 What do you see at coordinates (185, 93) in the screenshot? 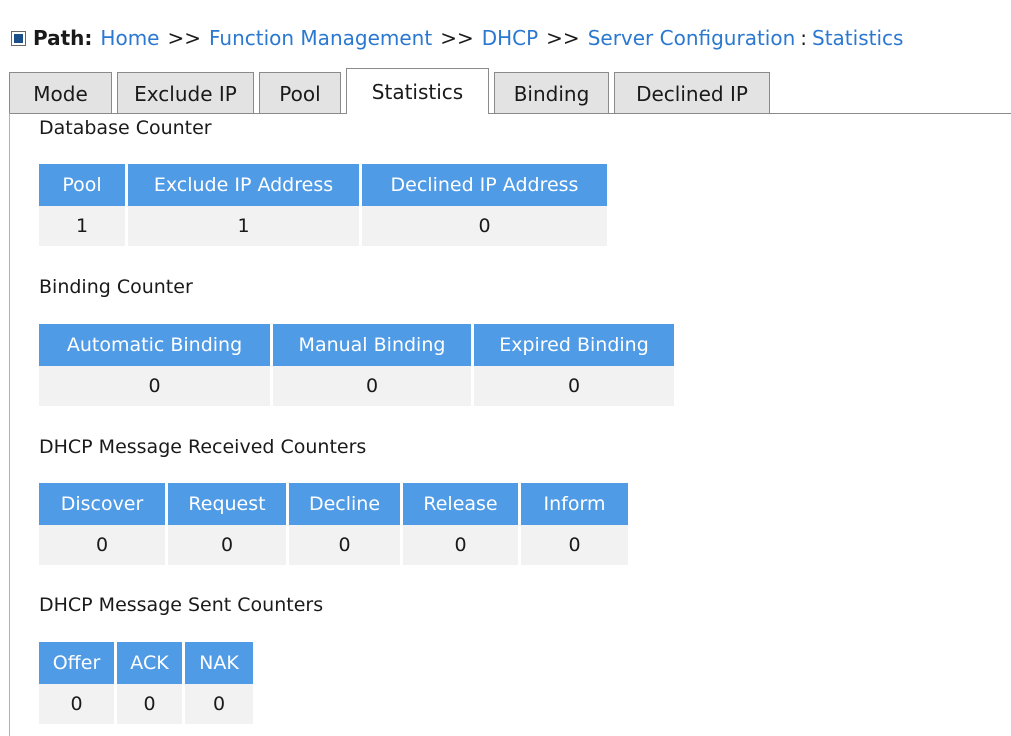
I see `tab-exclude-ip: Exclude IP` at bounding box center [185, 93].